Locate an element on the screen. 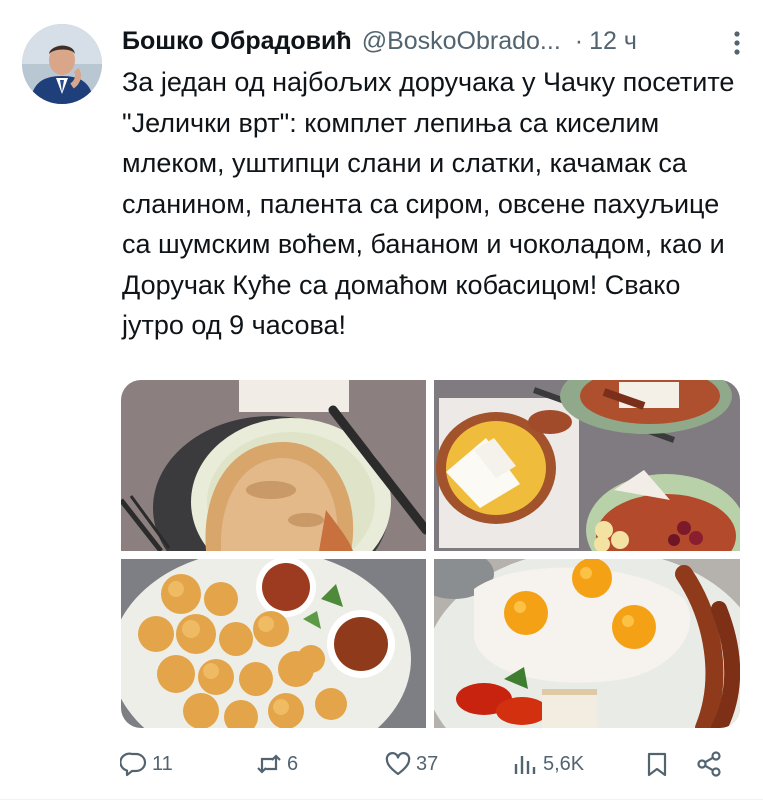 The width and height of the screenshot is (763, 800). share-button is located at coordinates (711, 764).